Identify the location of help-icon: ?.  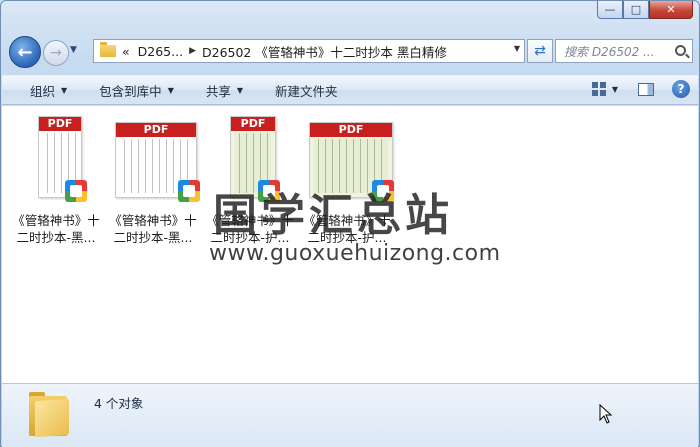
(681, 89).